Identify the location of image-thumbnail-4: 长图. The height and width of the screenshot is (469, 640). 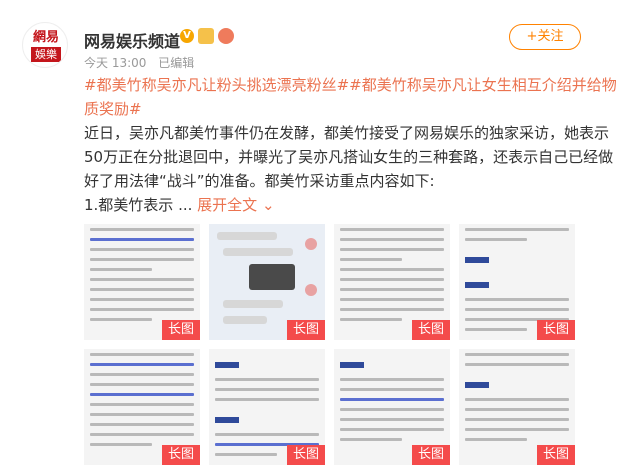
(517, 282).